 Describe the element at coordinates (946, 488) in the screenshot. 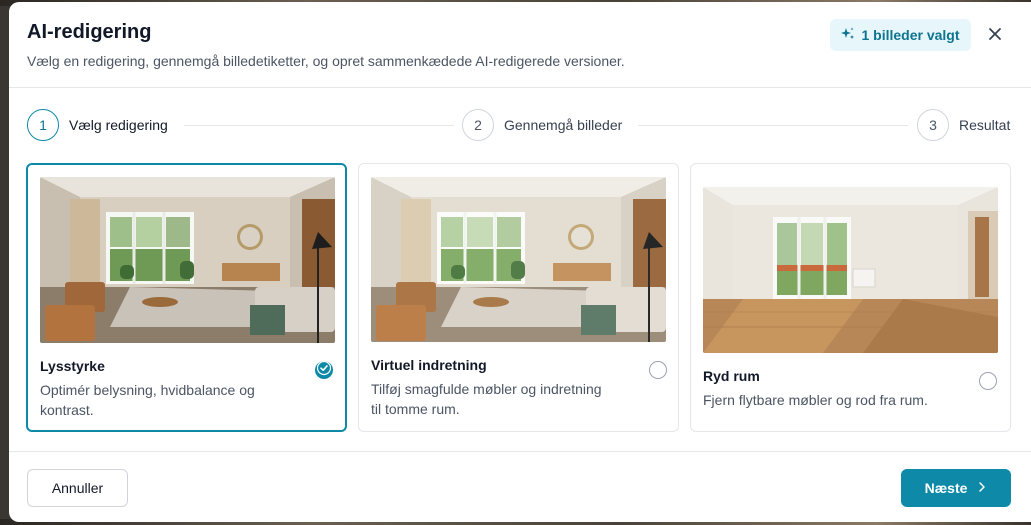

I see `next-button-label: Næste` at that location.